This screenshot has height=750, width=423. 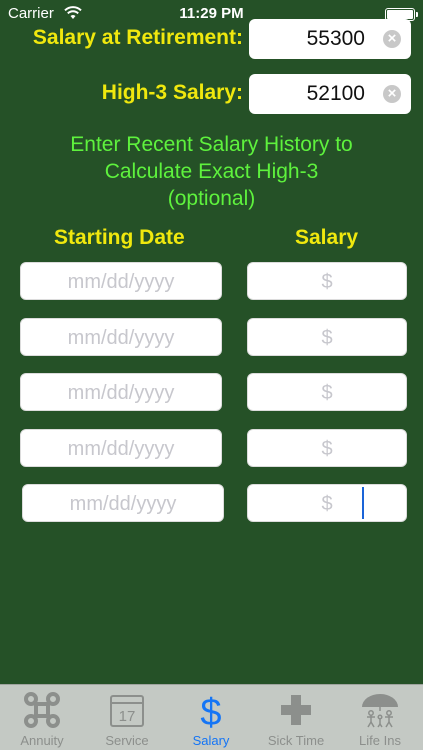 I want to click on instructions-line: (optional), so click(x=211, y=198).